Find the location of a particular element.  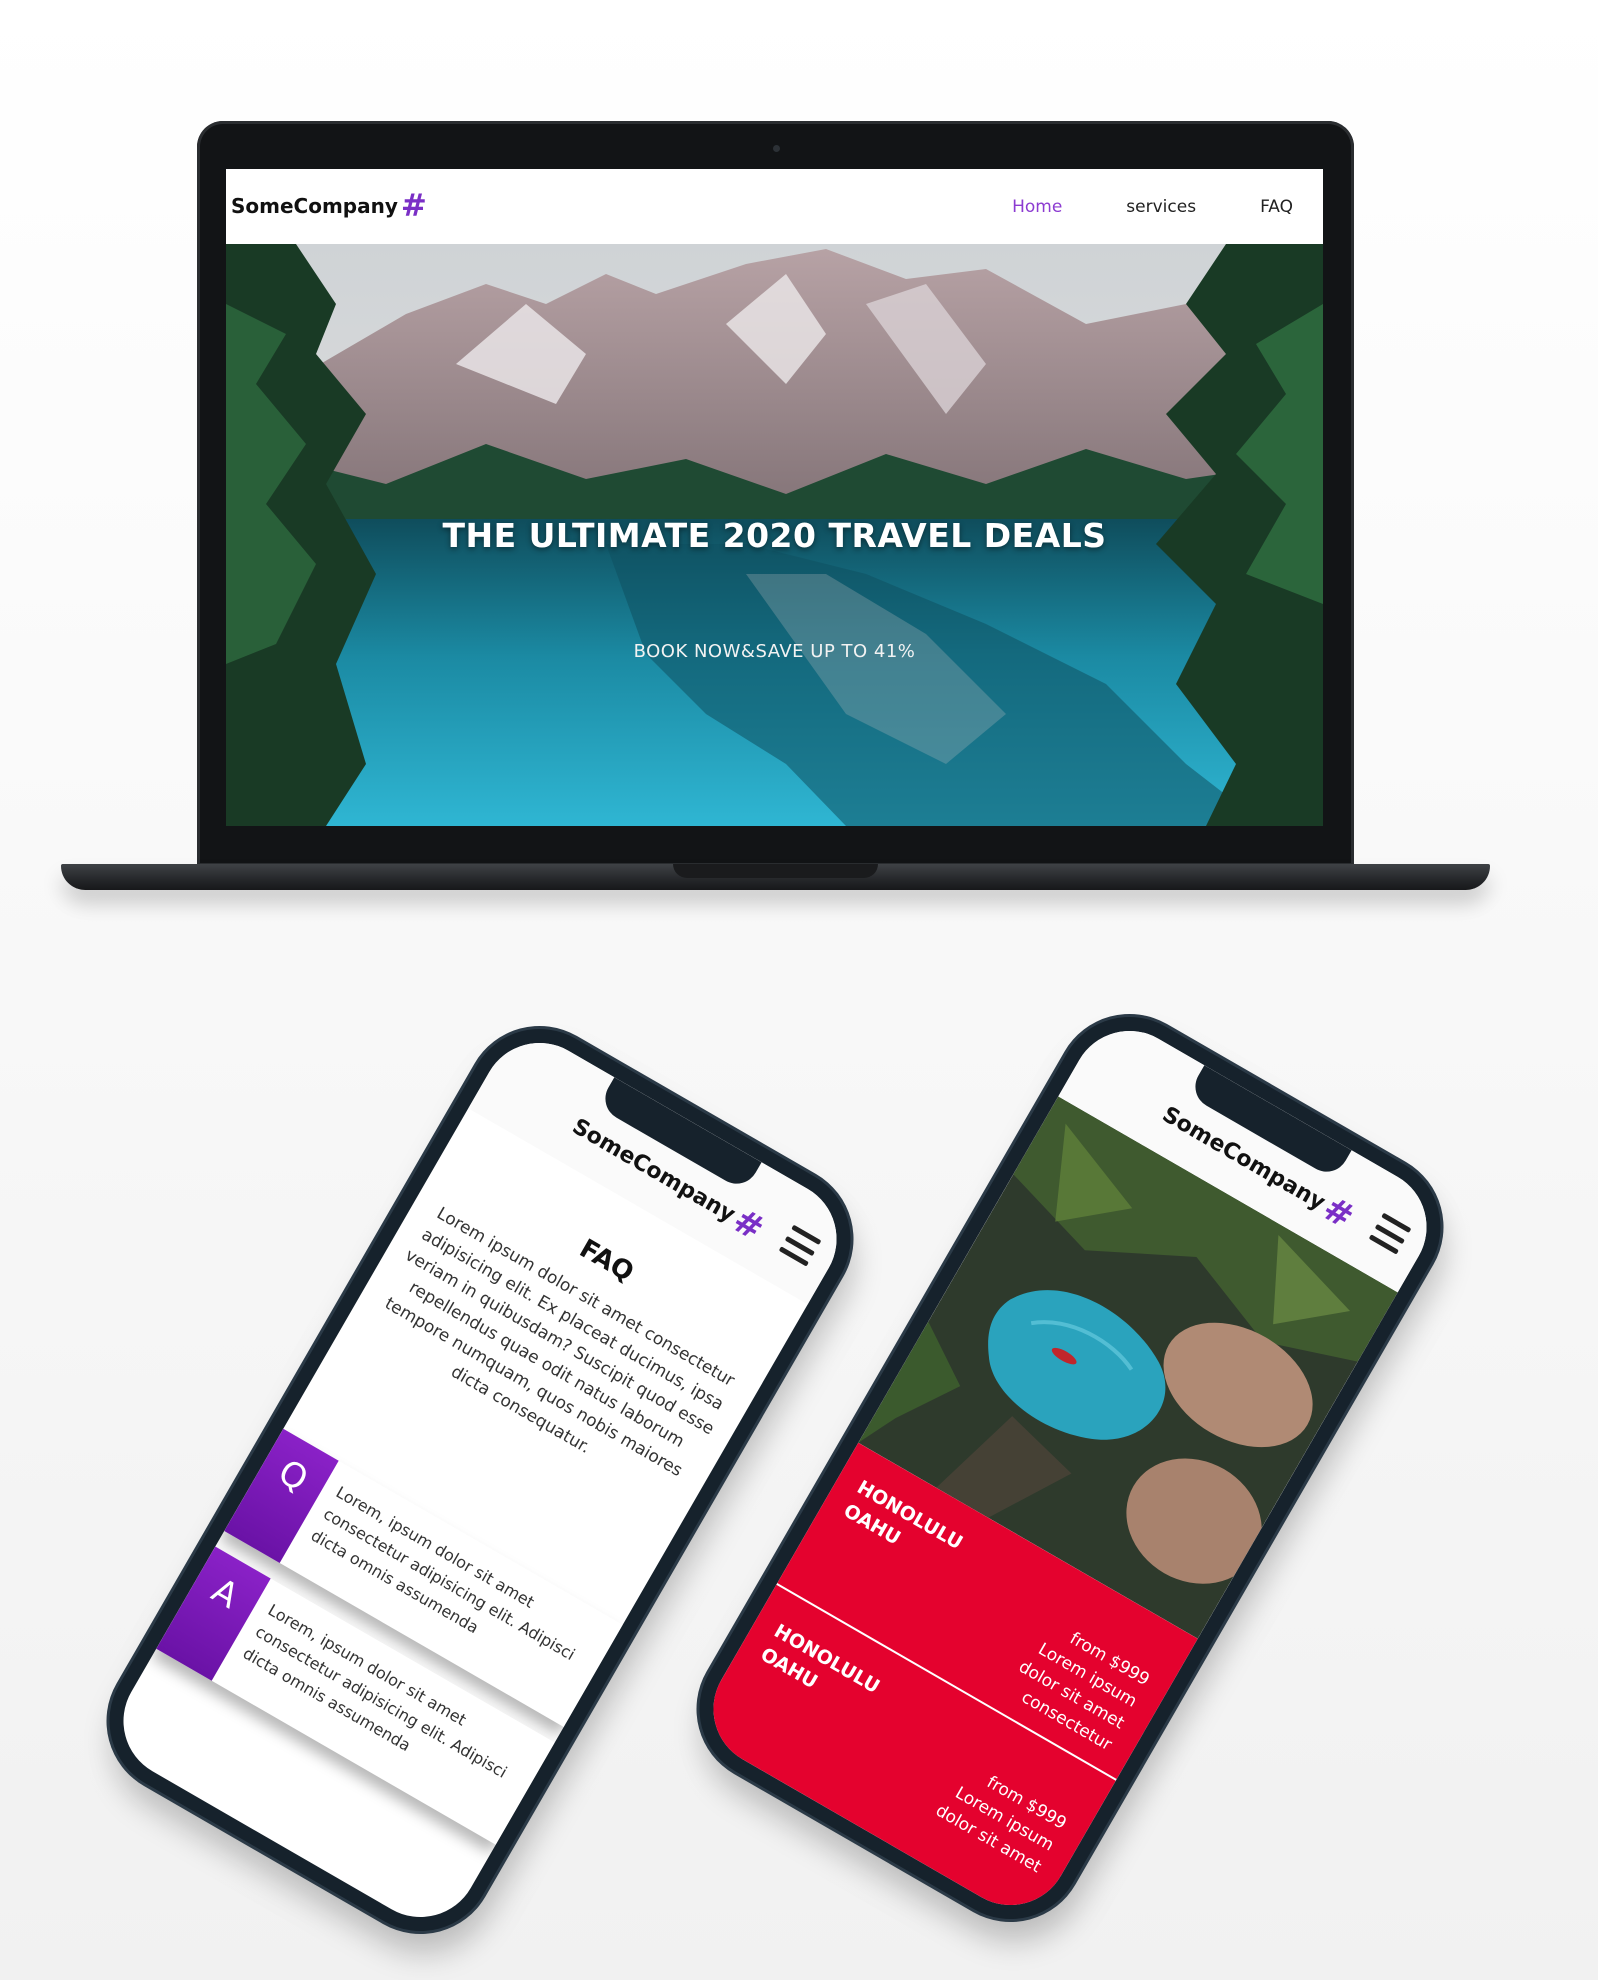

laptop-camera is located at coordinates (776, 148).